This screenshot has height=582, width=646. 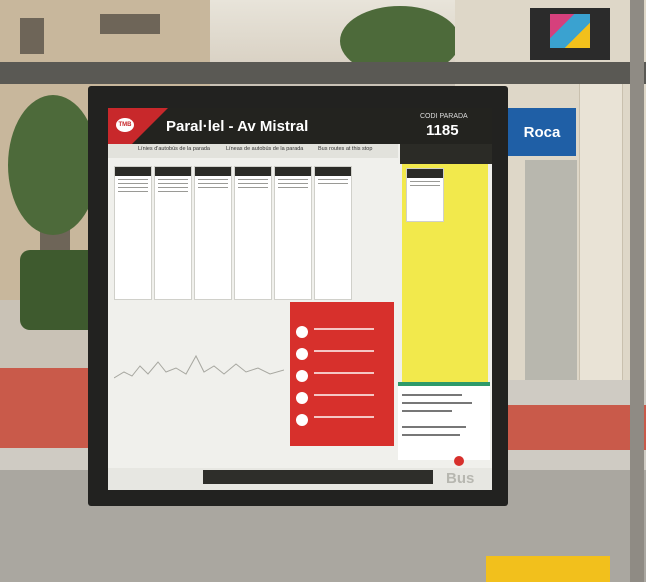 I want to click on shelter-roof-bar, so click(x=323, y=73).